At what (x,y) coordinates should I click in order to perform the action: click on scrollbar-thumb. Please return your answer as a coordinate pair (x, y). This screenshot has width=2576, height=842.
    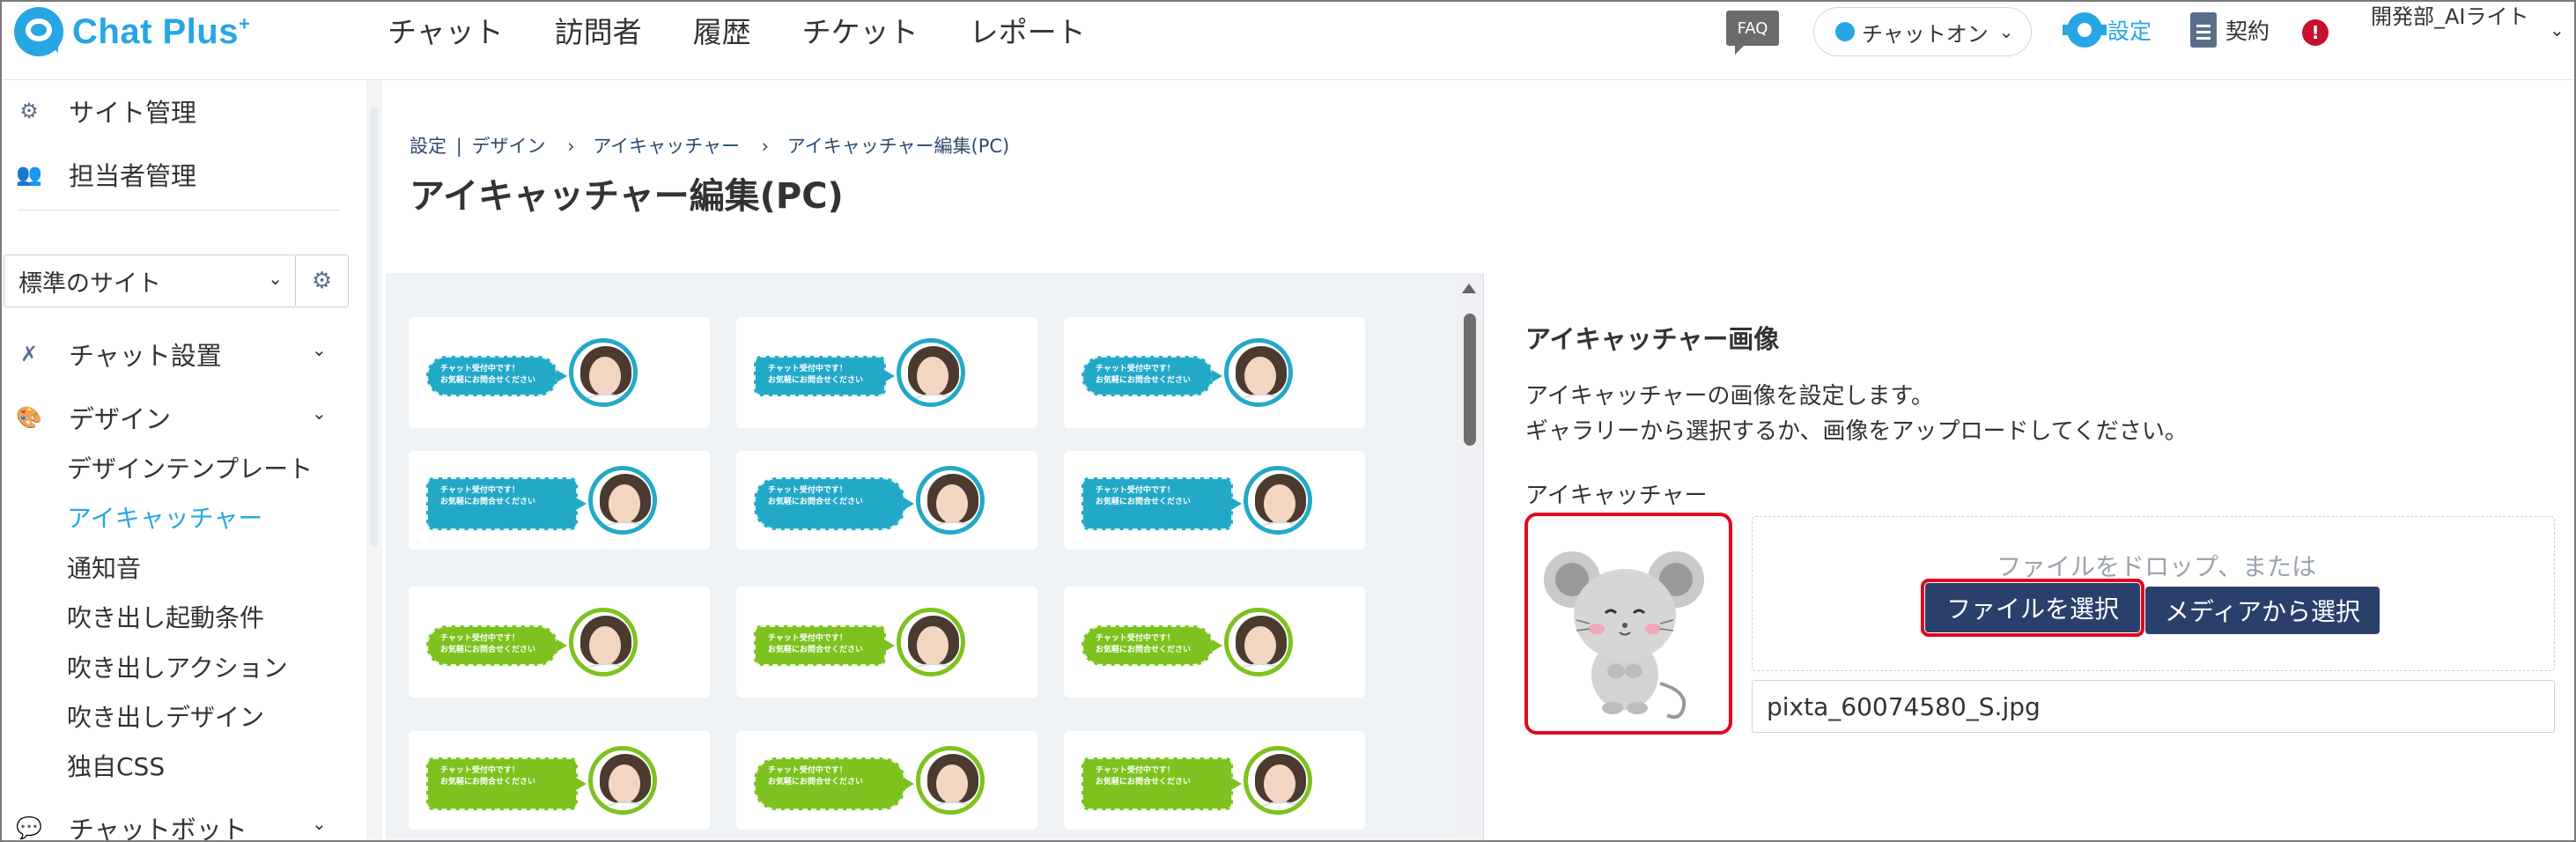
    Looking at the image, I should click on (1470, 380).